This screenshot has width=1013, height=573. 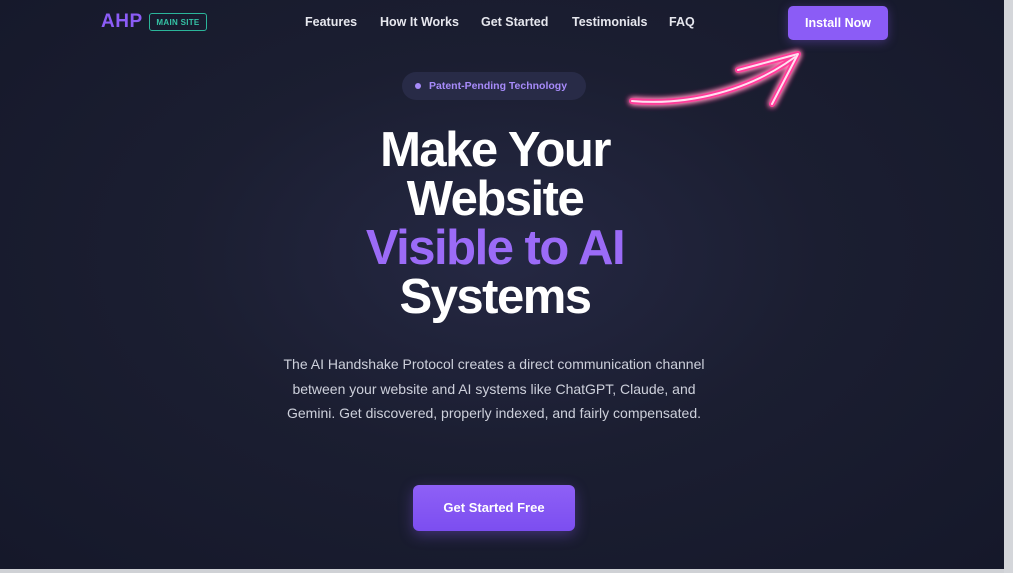 What do you see at coordinates (838, 23) in the screenshot?
I see `install-now-button: Install Now` at bounding box center [838, 23].